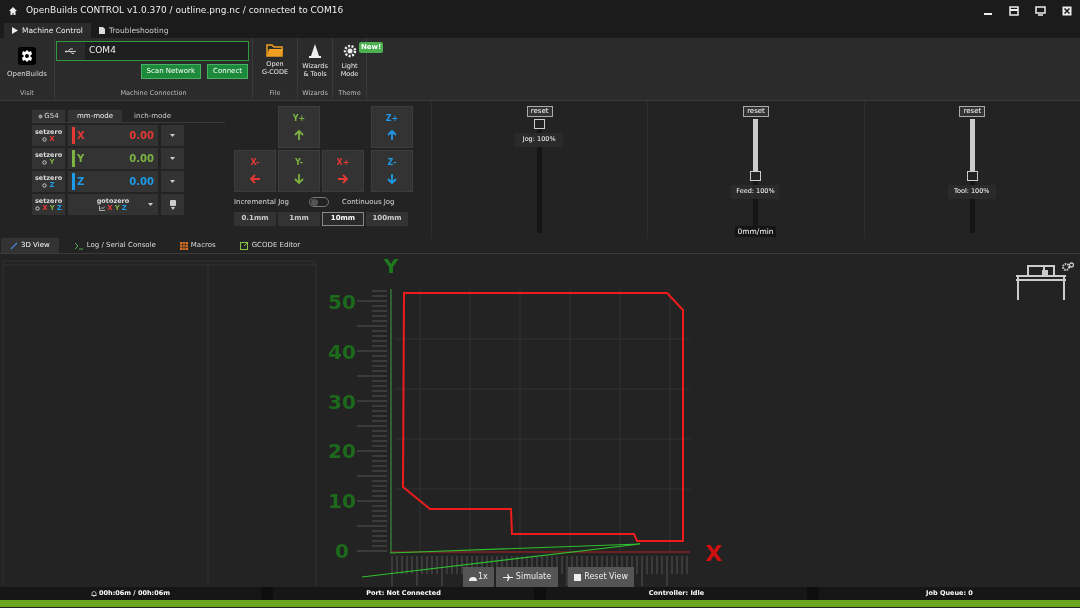 The height and width of the screenshot is (608, 1080). I want to click on plane-icon, so click(507, 577).